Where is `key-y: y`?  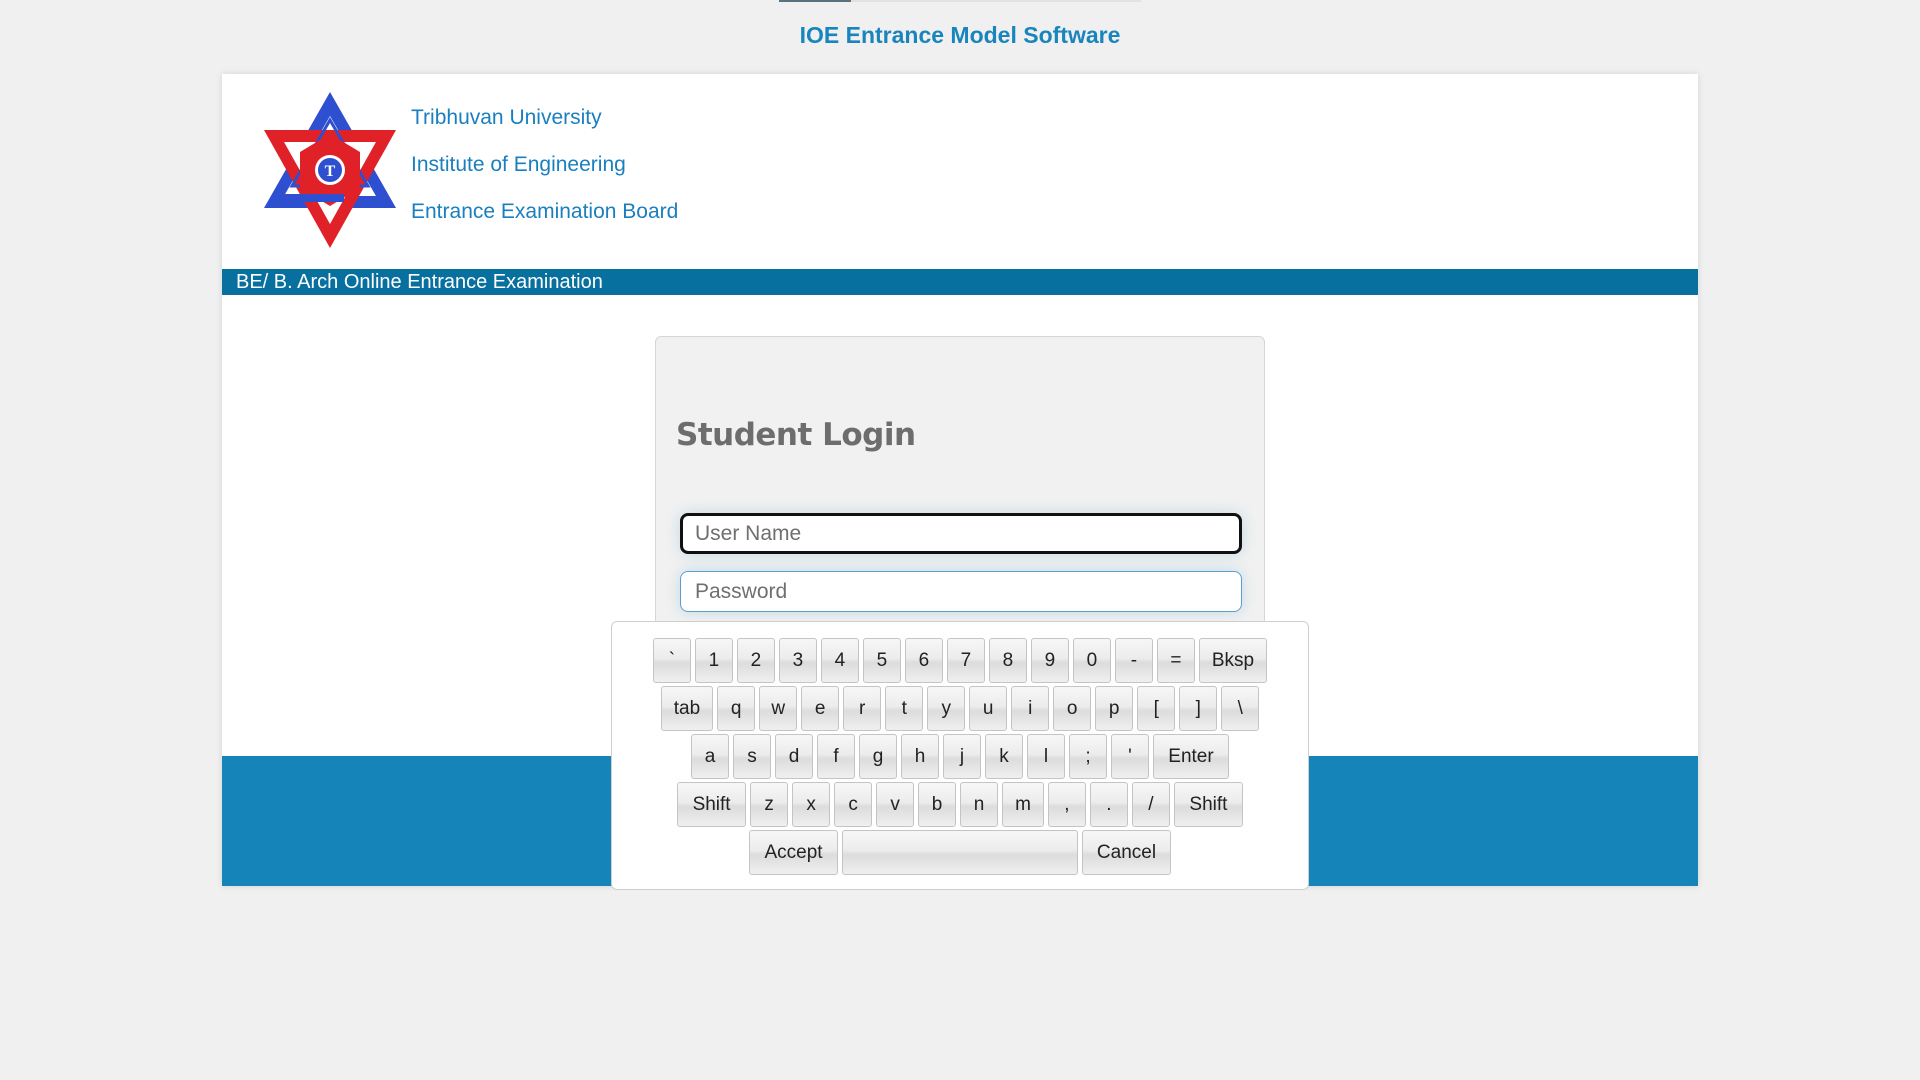
key-y: y is located at coordinates (946, 708).